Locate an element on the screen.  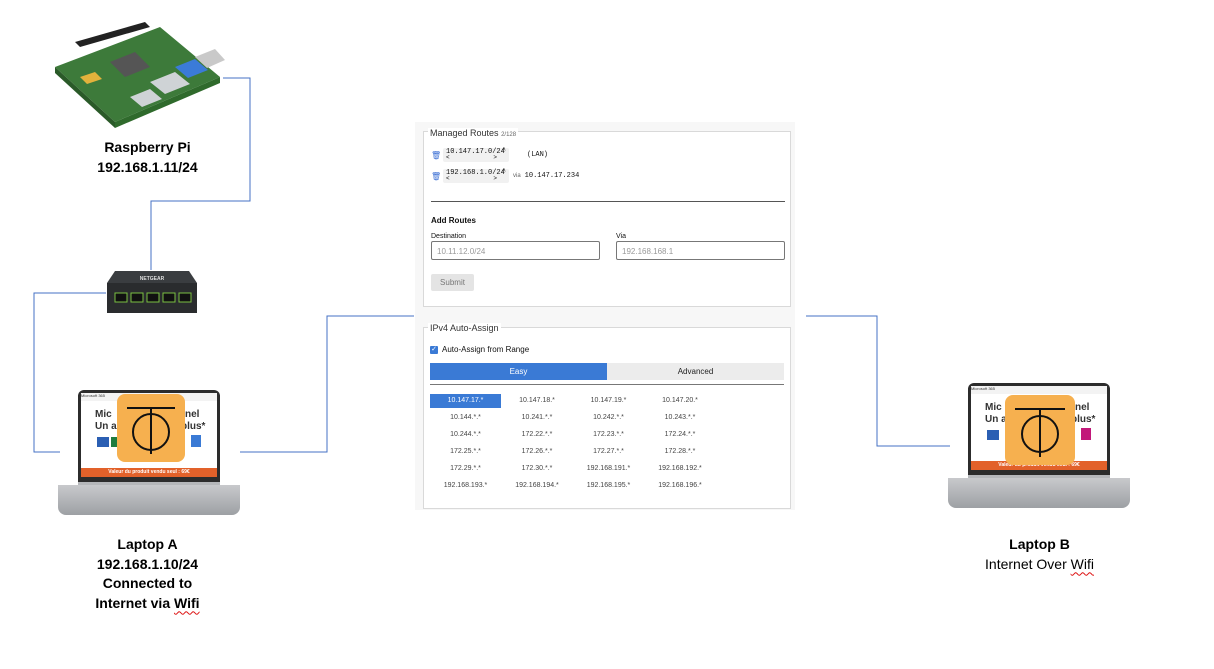
laptop-b-note-word: Wifi is located at coordinates (1082, 563).